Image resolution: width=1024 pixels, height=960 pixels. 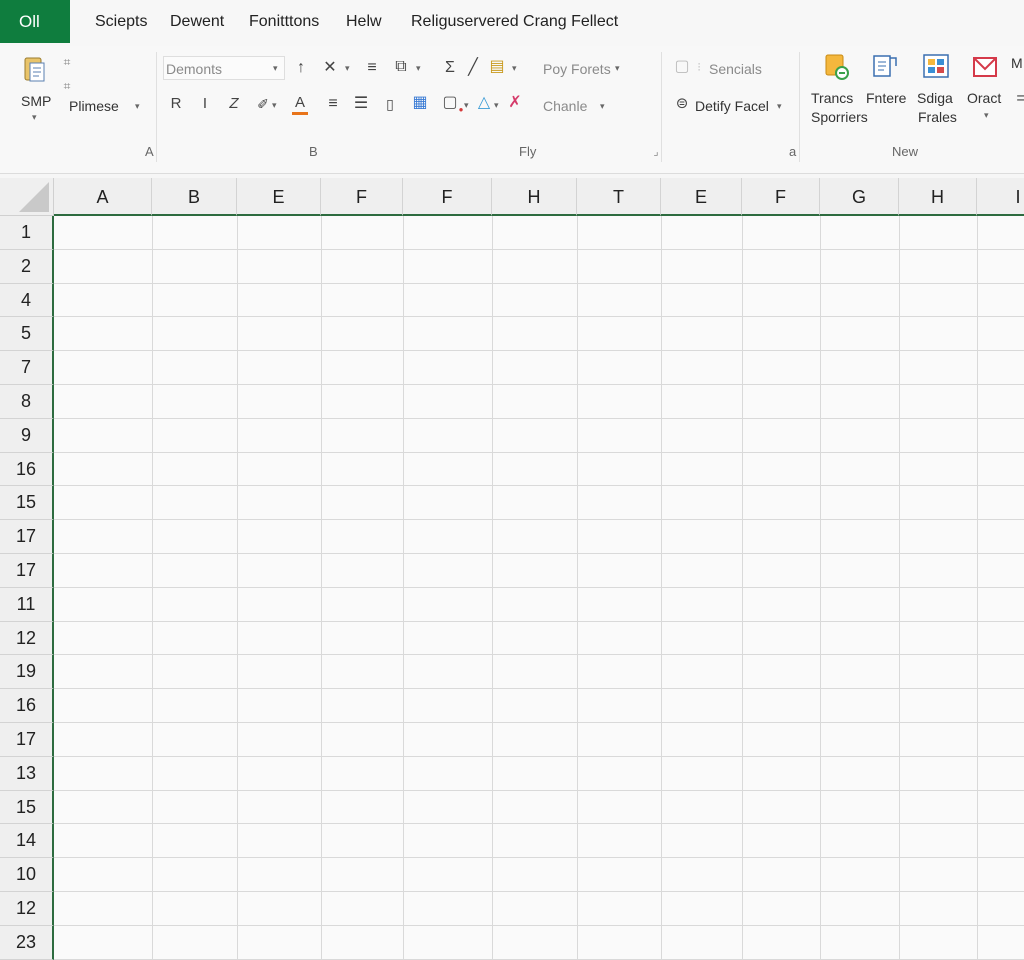 I want to click on row-header: 13, so click(x=27, y=773).